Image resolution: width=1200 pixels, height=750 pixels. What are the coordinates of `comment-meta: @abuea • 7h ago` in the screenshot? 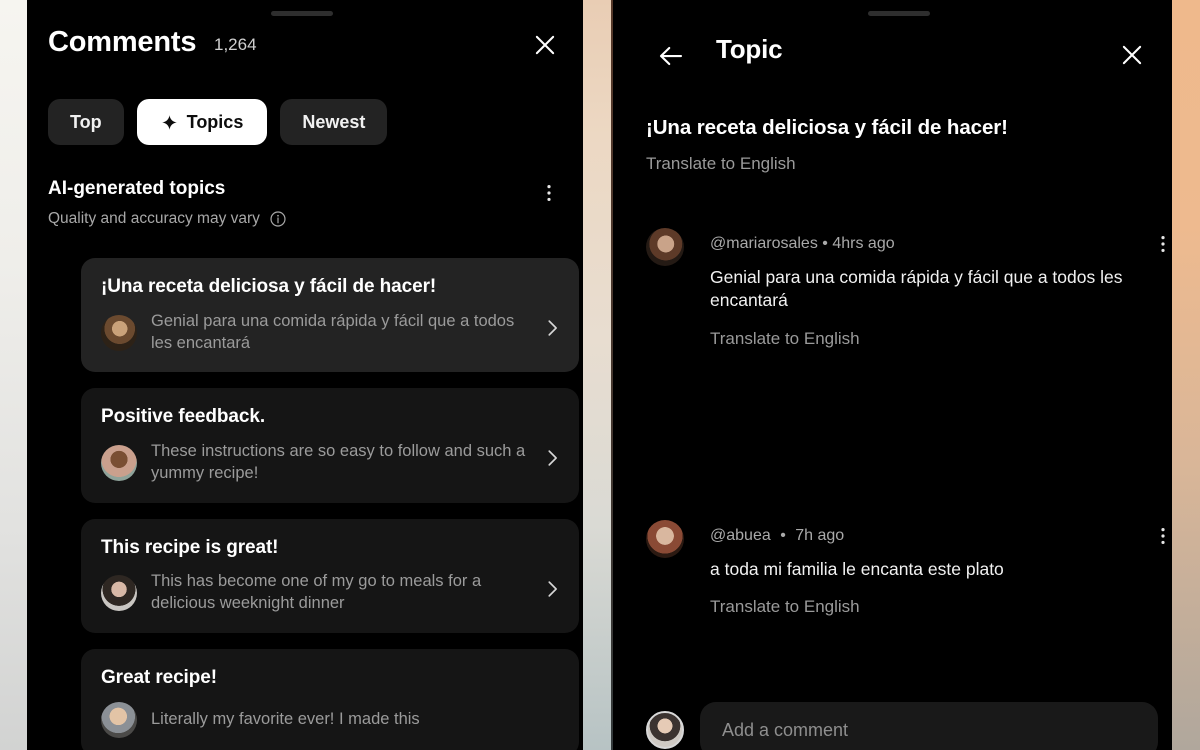 It's located at (920, 532).